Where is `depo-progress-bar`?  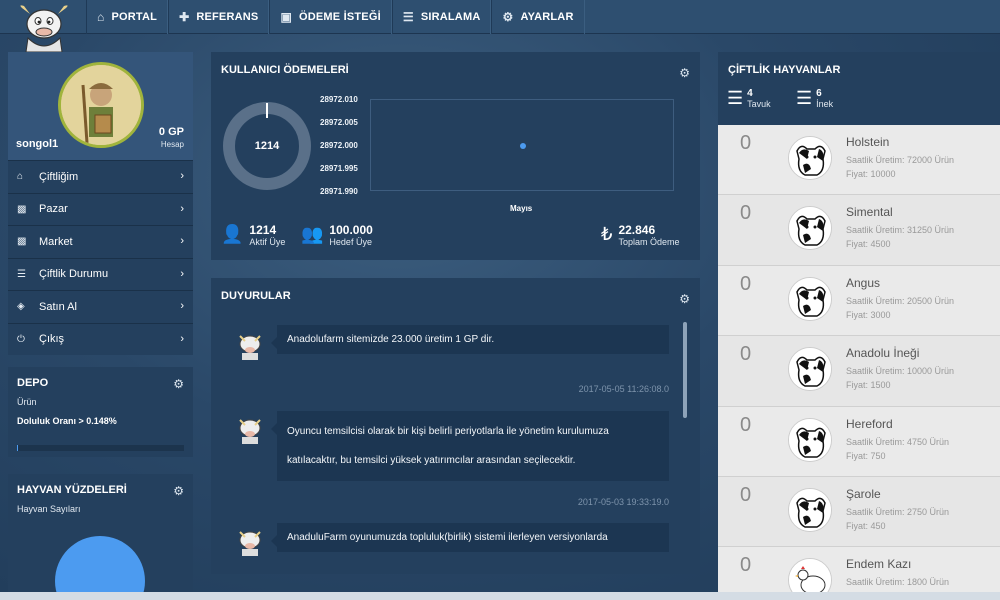
depo-progress-bar is located at coordinates (100, 448).